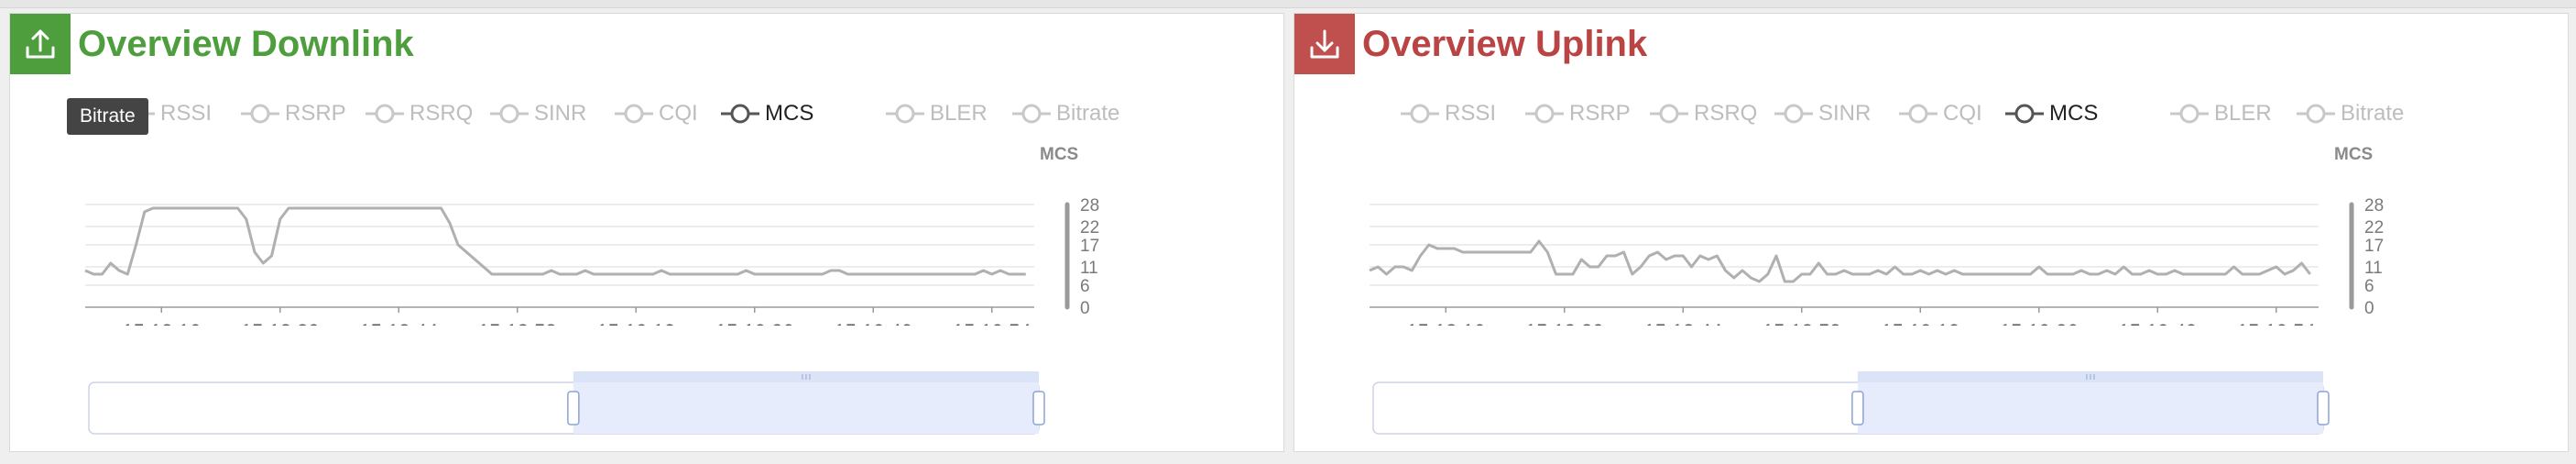 This screenshot has width=2576, height=464. I want to click on top-divider, so click(1288, 4).